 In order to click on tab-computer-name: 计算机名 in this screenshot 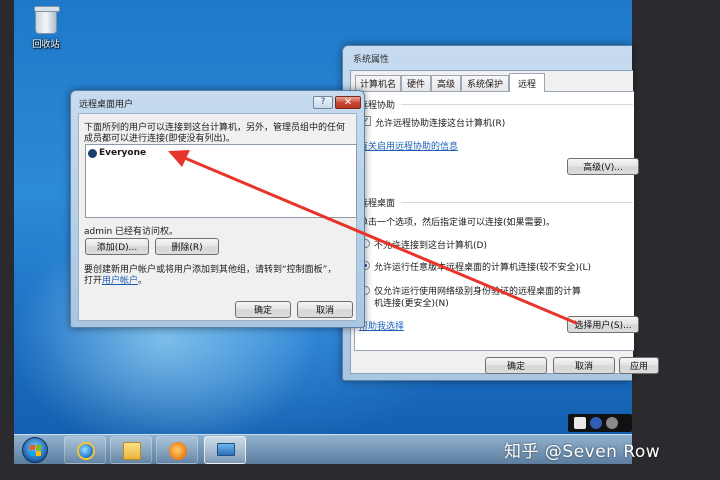, I will do `click(378, 83)`.